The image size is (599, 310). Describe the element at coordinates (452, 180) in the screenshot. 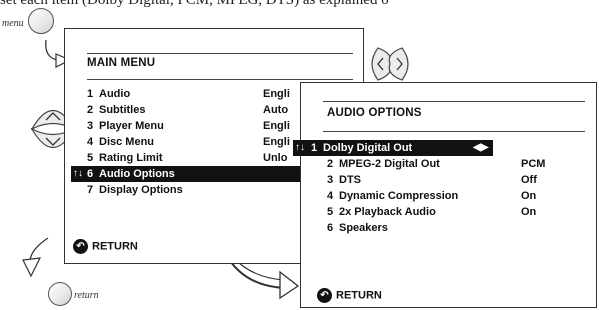

I see `audio-item-dts: 3 DTS Off` at that location.